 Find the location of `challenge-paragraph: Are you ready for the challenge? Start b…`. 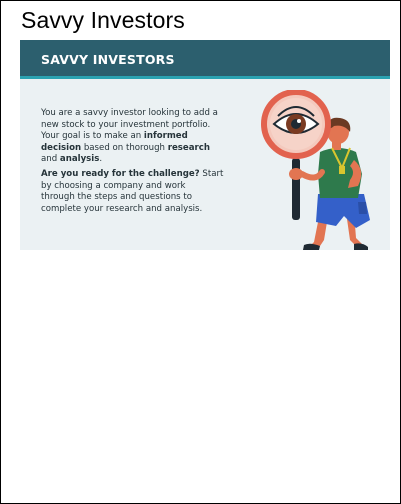

challenge-paragraph: Are you ready for the challenge? Start b… is located at coordinates (150, 192).